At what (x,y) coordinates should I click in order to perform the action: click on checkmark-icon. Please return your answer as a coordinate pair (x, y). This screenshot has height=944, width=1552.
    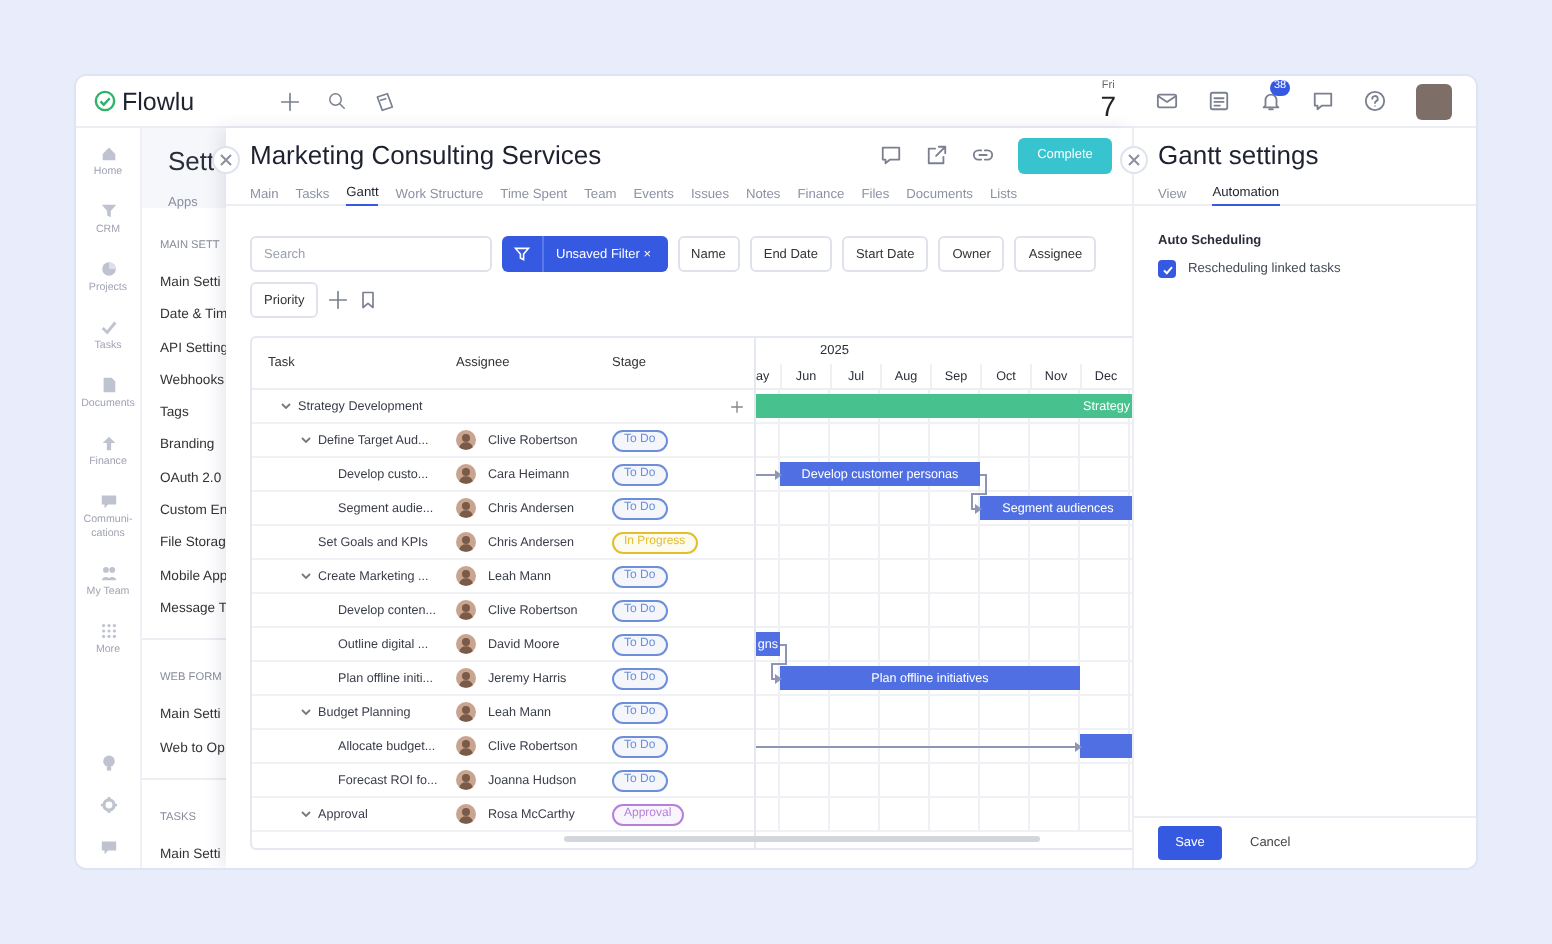
    Looking at the image, I should click on (108, 327).